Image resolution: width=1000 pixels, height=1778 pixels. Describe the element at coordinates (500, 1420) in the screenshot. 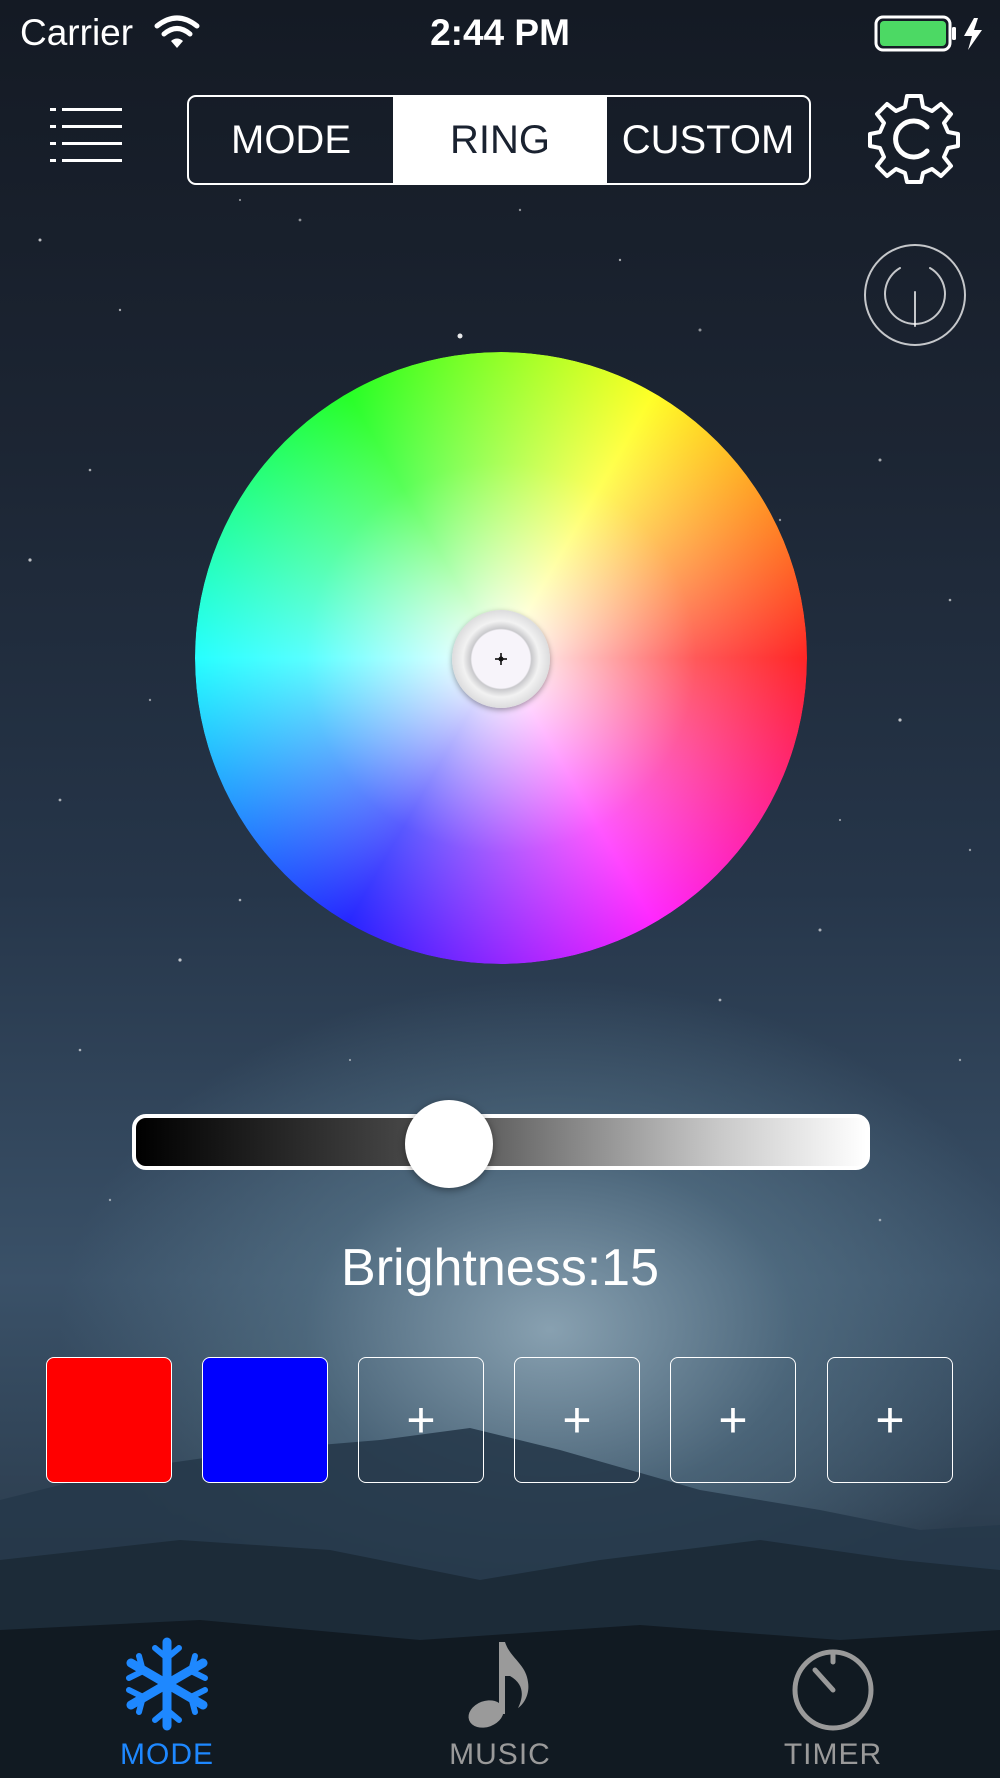

I see `color-presets: + + + +` at that location.